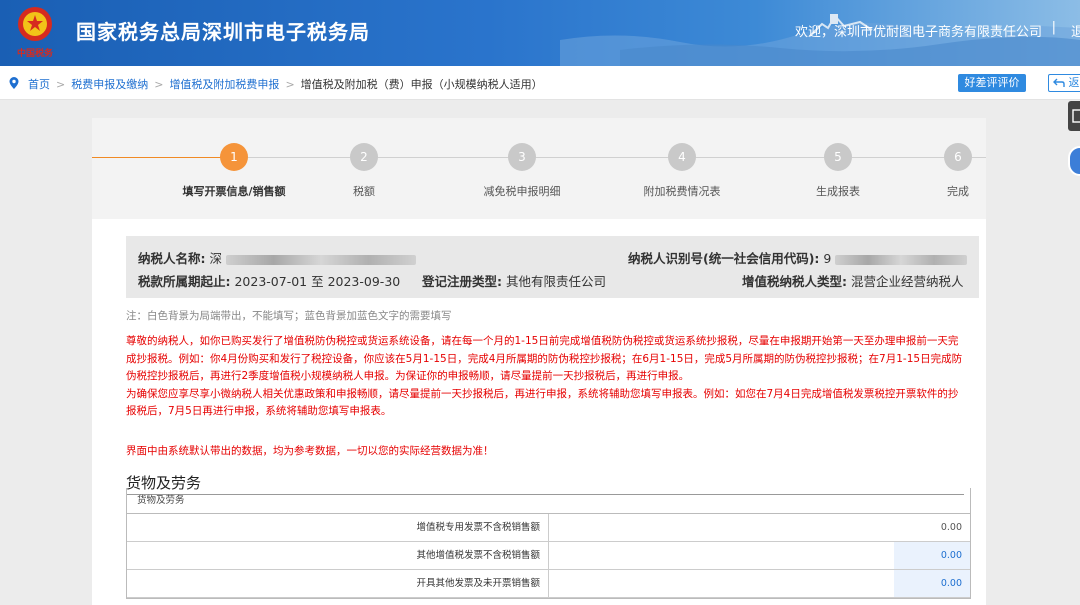  Describe the element at coordinates (918, 32) in the screenshot. I see `welcome-text: 欢迎，深圳市优耐图电子商务有限责任公司` at that location.